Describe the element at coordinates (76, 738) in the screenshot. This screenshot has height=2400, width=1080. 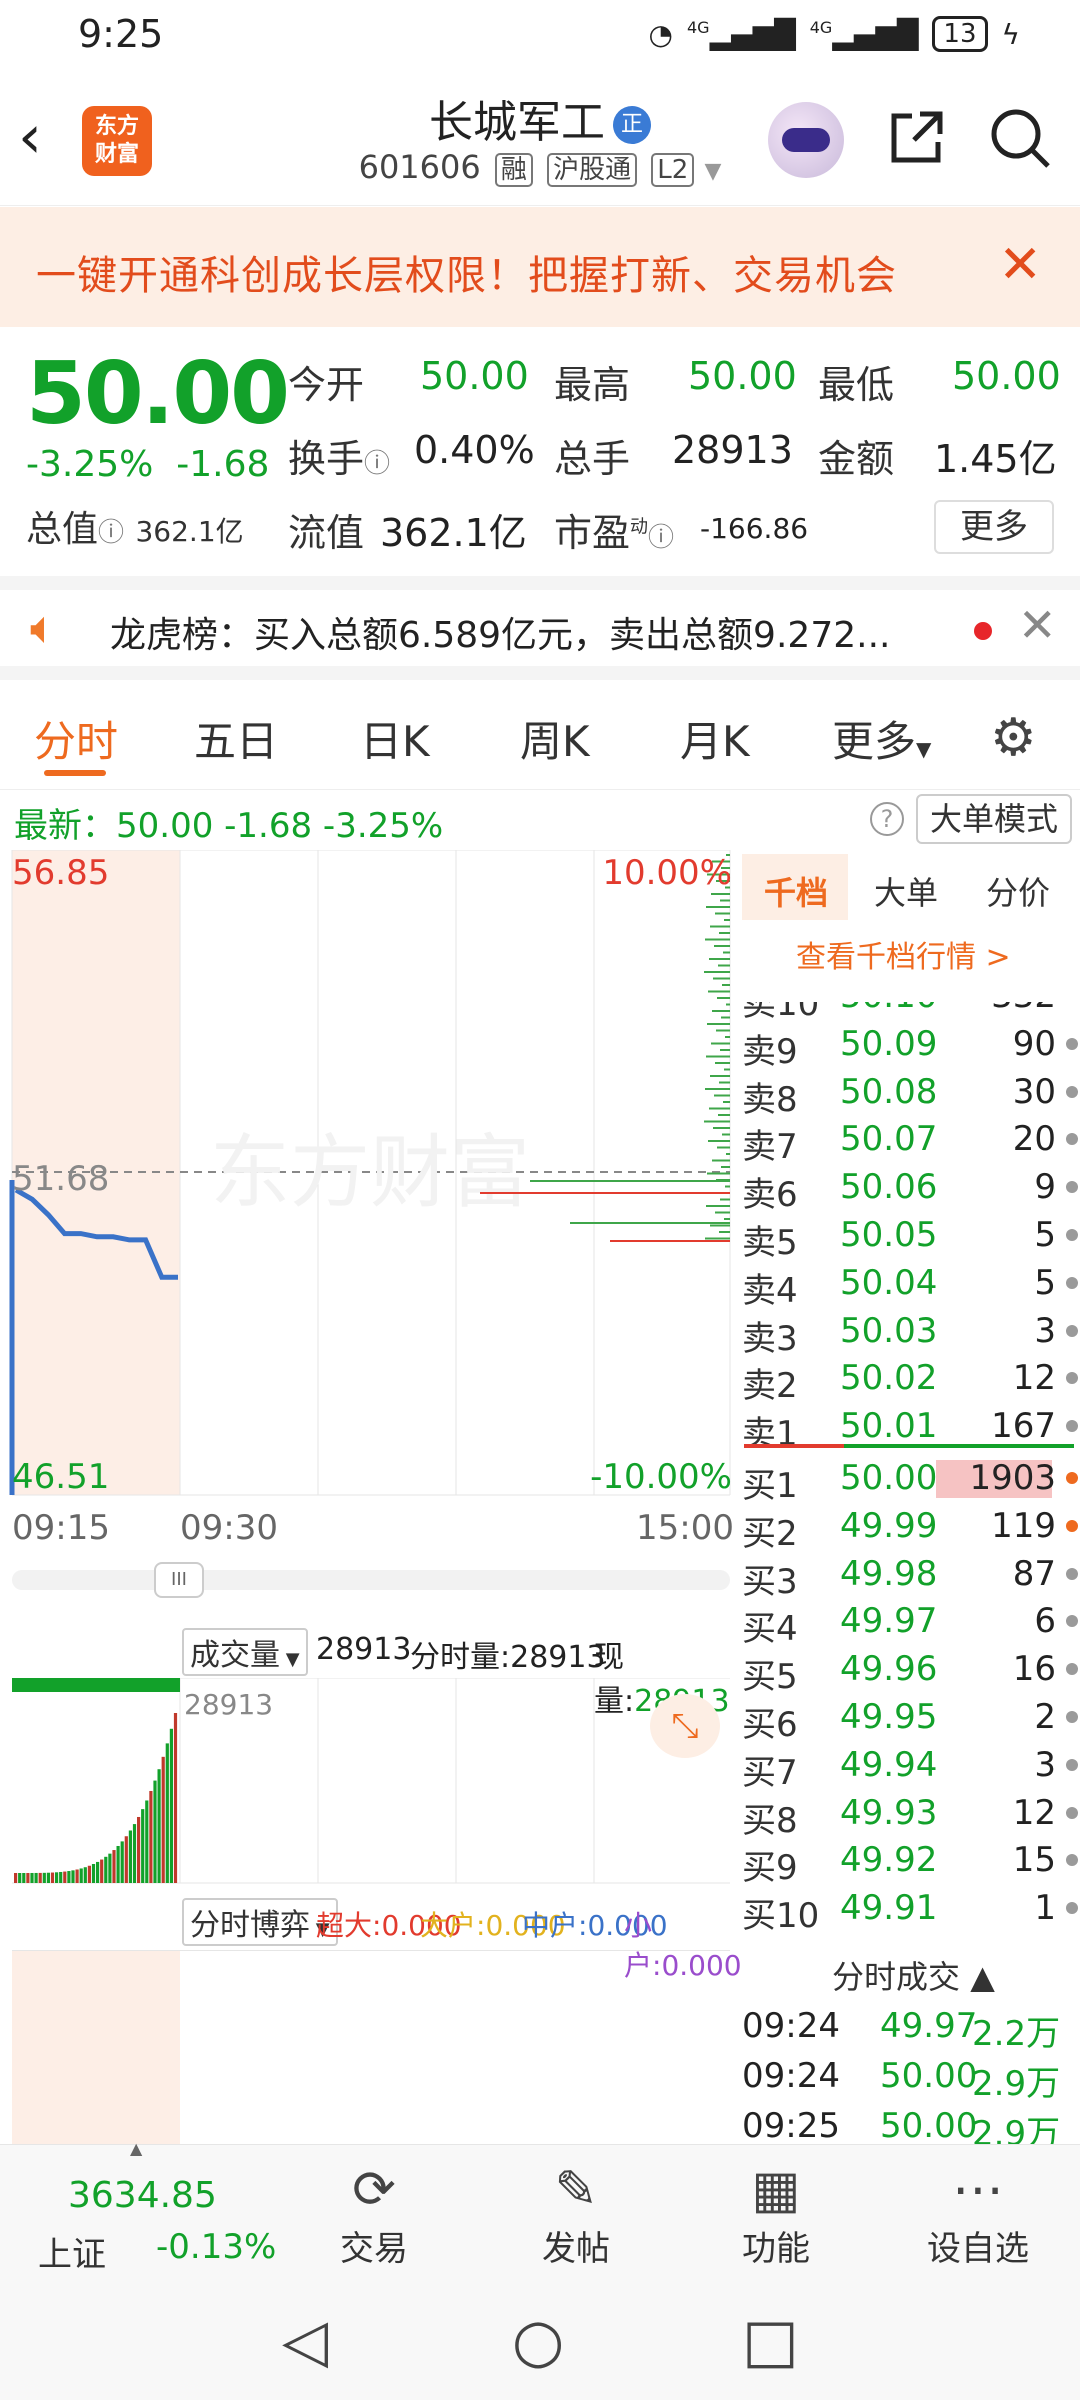
I see `tab-intraday: 分时` at that location.